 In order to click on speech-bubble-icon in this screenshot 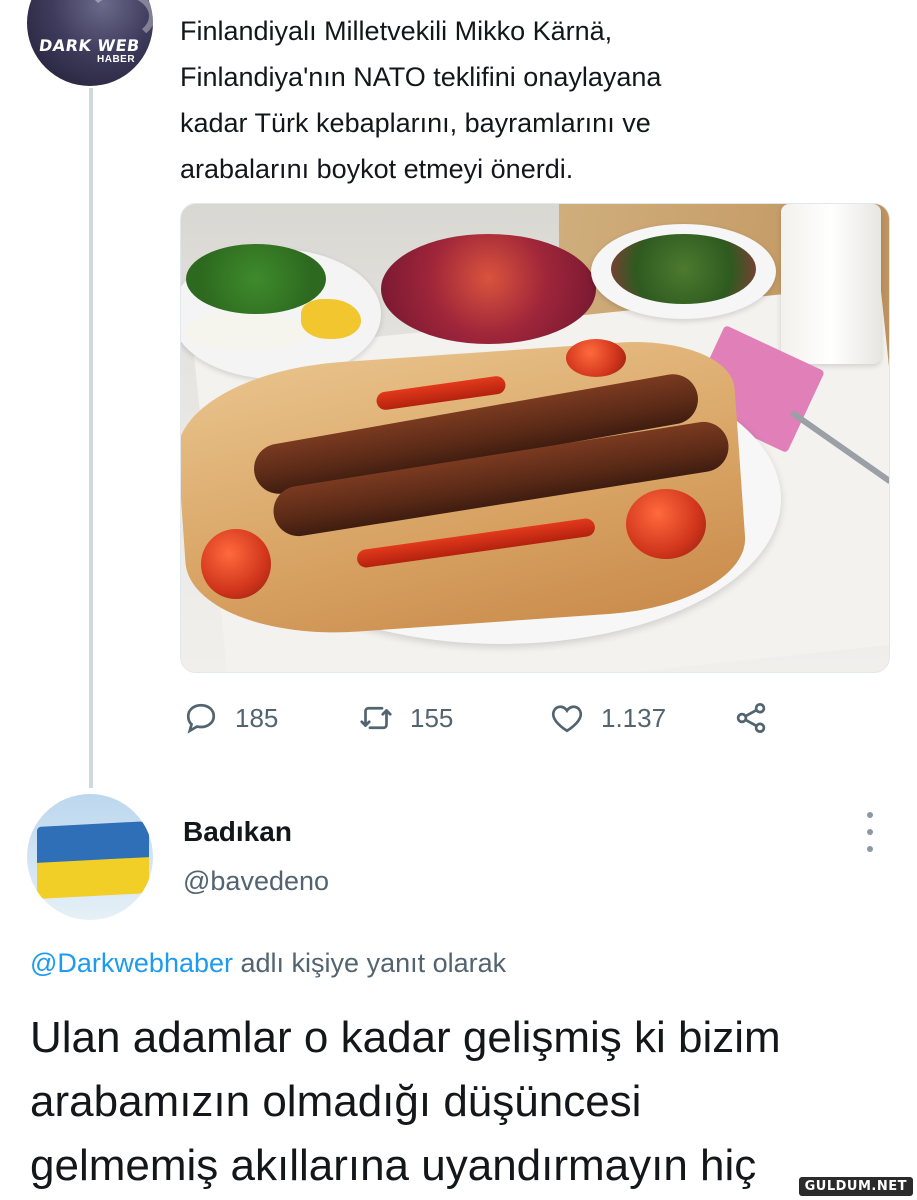, I will do `click(201, 718)`.